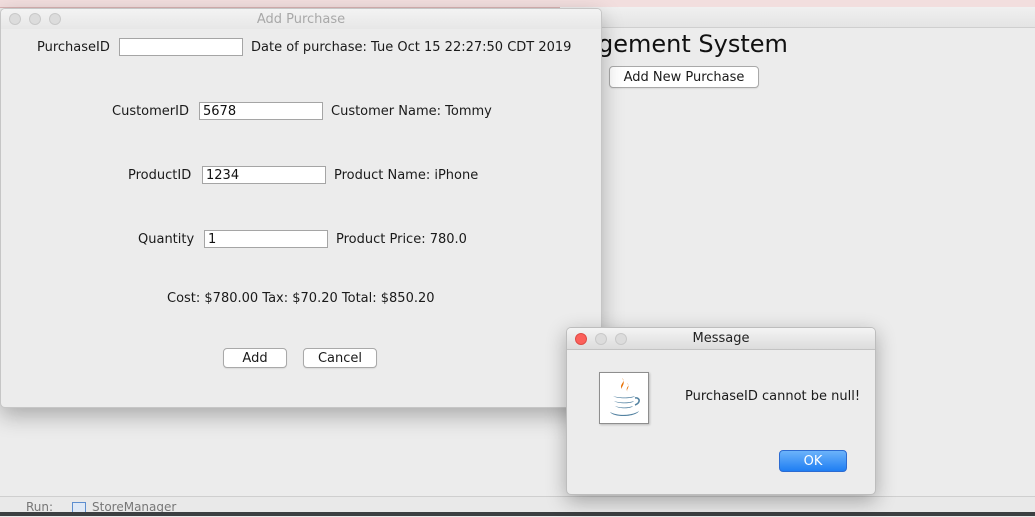 The image size is (1035, 517). Describe the element at coordinates (517, 514) in the screenshot. I see `ide-bottom-bar` at that location.